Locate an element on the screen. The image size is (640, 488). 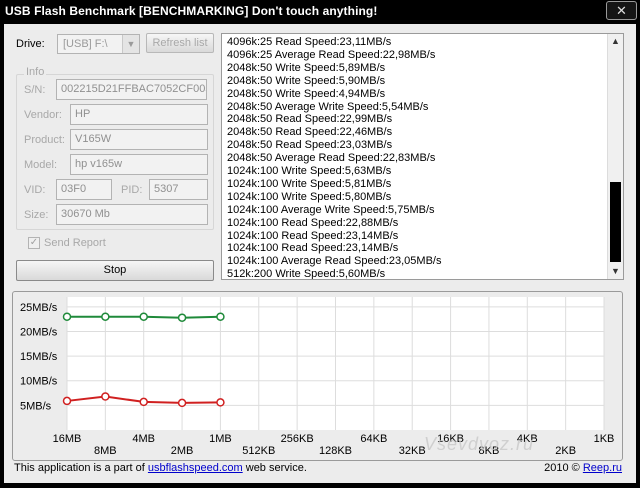
size-label: Size: is located at coordinates (36, 215).